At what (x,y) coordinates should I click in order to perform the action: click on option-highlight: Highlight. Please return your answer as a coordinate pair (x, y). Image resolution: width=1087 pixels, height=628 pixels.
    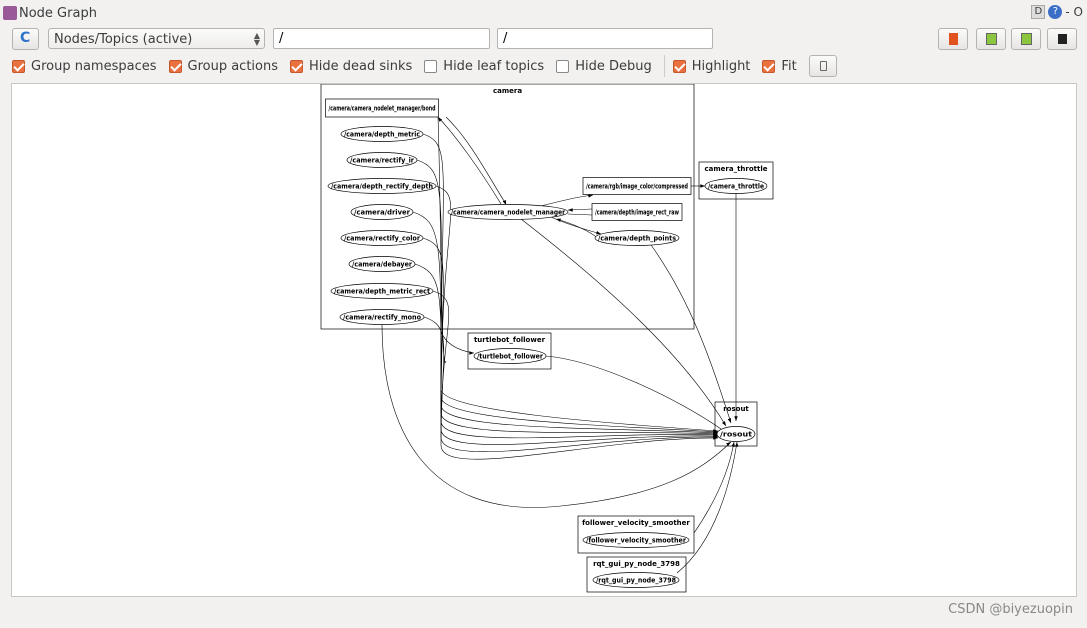
    Looking at the image, I should click on (711, 66).